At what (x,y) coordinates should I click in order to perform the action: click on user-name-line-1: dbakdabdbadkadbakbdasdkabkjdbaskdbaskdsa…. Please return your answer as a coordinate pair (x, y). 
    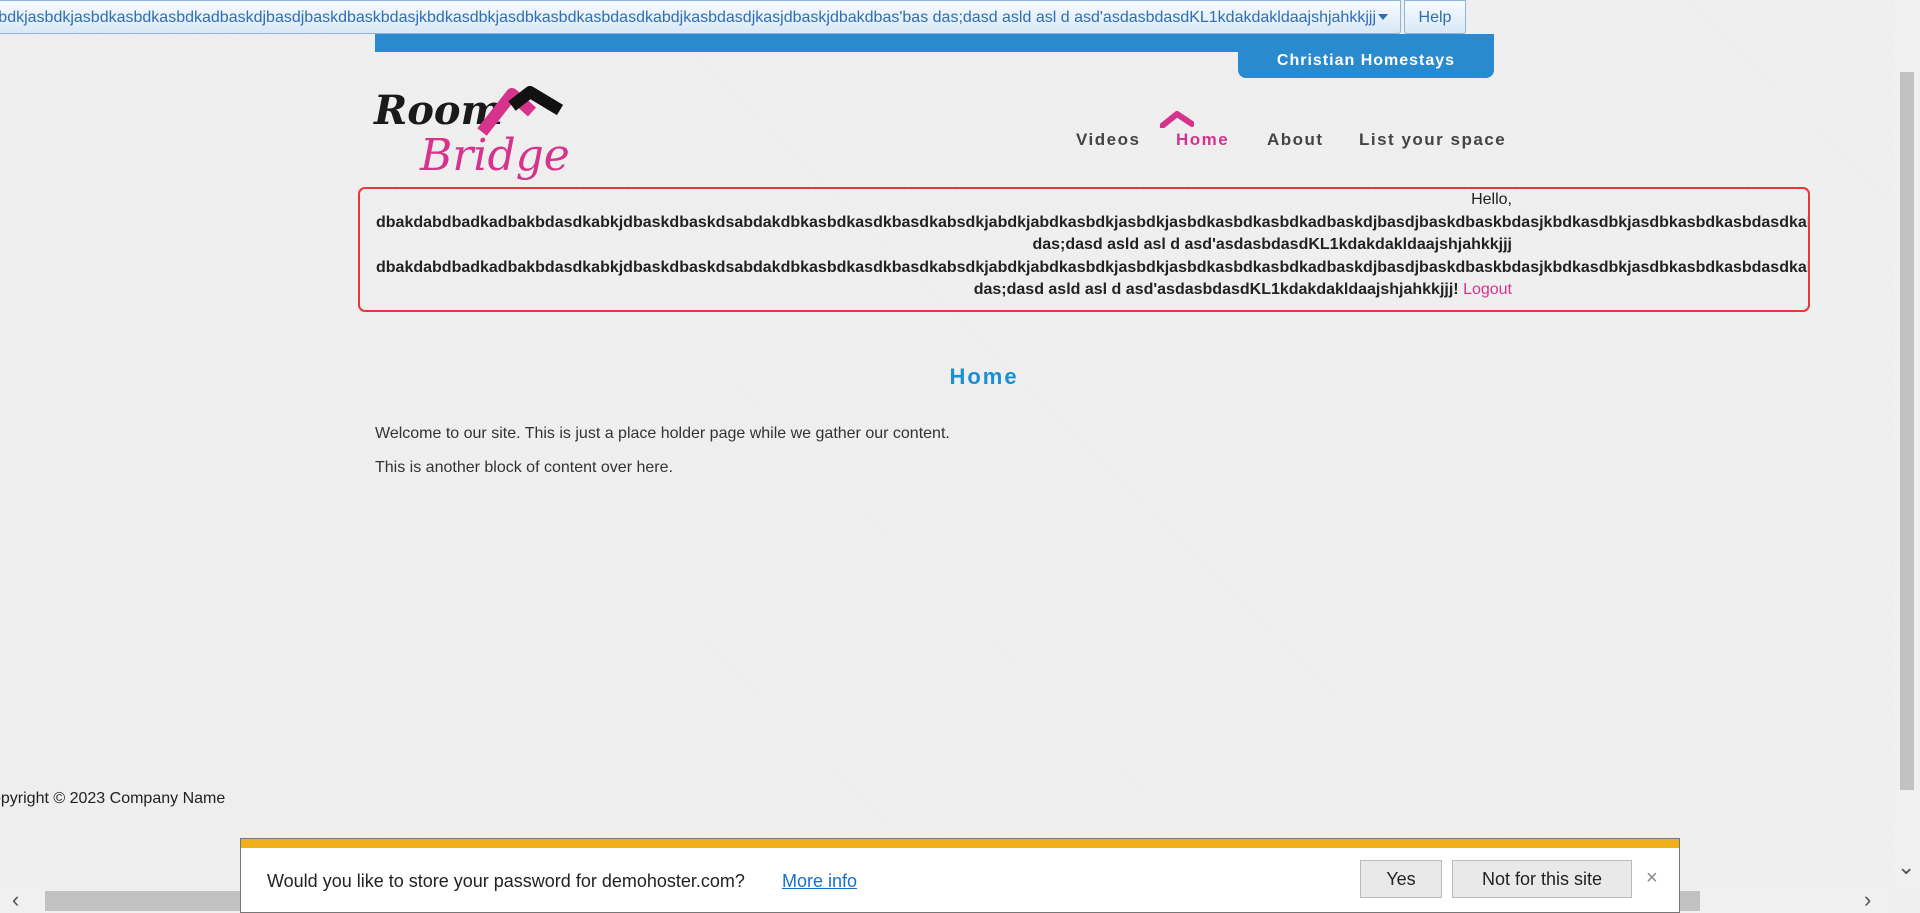
    Looking at the image, I should click on (1092, 222).